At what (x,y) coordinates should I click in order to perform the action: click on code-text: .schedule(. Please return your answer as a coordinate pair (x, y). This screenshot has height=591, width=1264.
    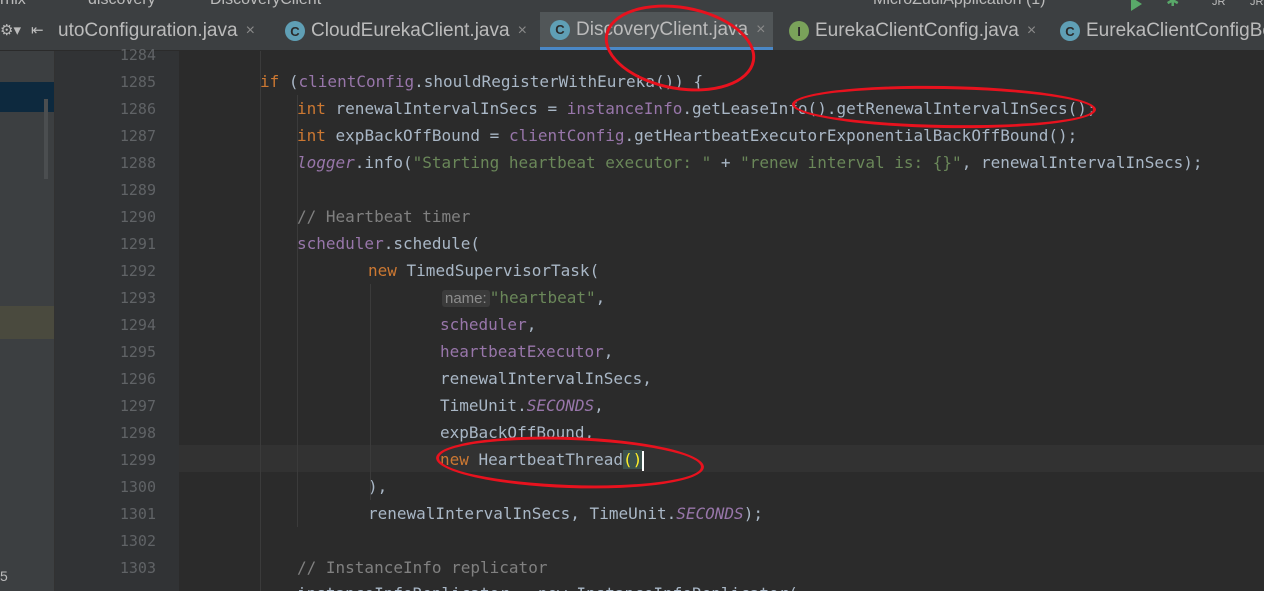
    Looking at the image, I should click on (432, 243).